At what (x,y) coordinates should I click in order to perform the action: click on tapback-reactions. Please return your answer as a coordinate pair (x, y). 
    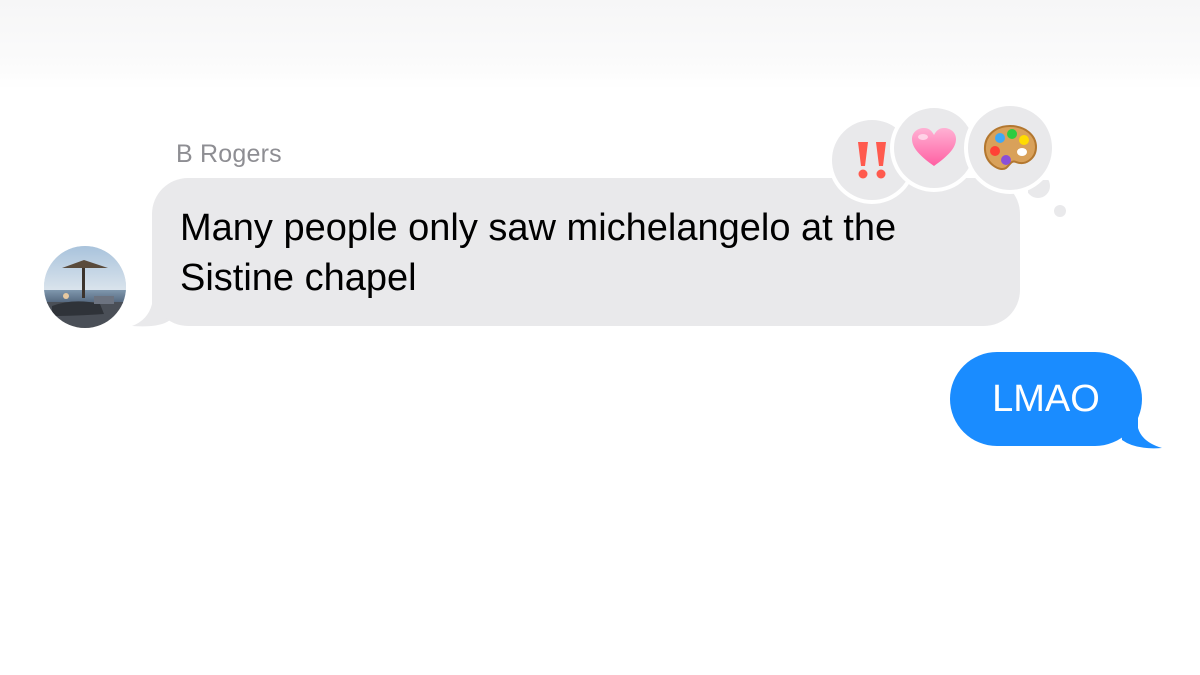
    Looking at the image, I should click on (953, 160).